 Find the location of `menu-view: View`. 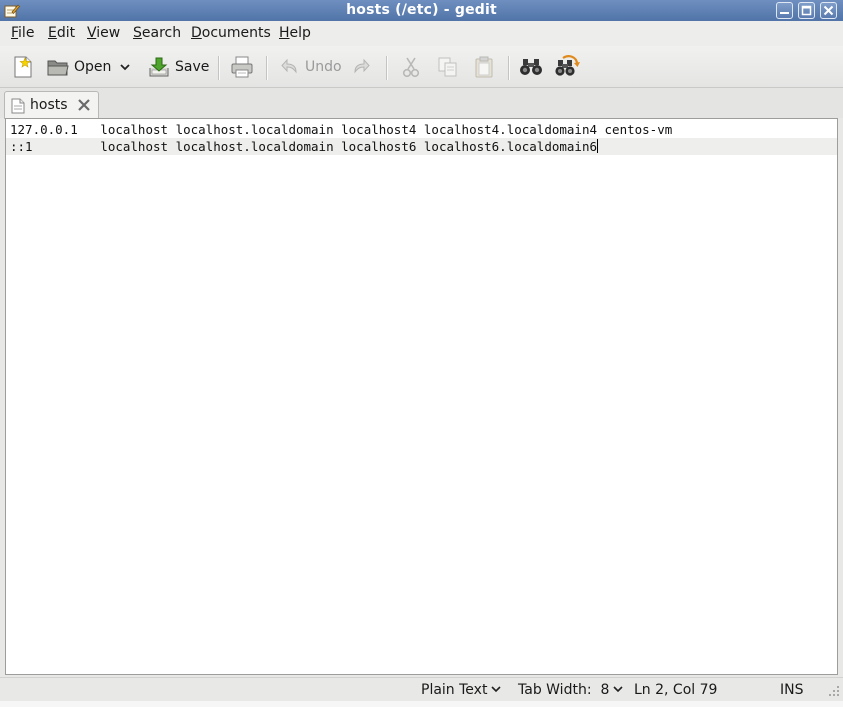

menu-view: View is located at coordinates (103, 33).